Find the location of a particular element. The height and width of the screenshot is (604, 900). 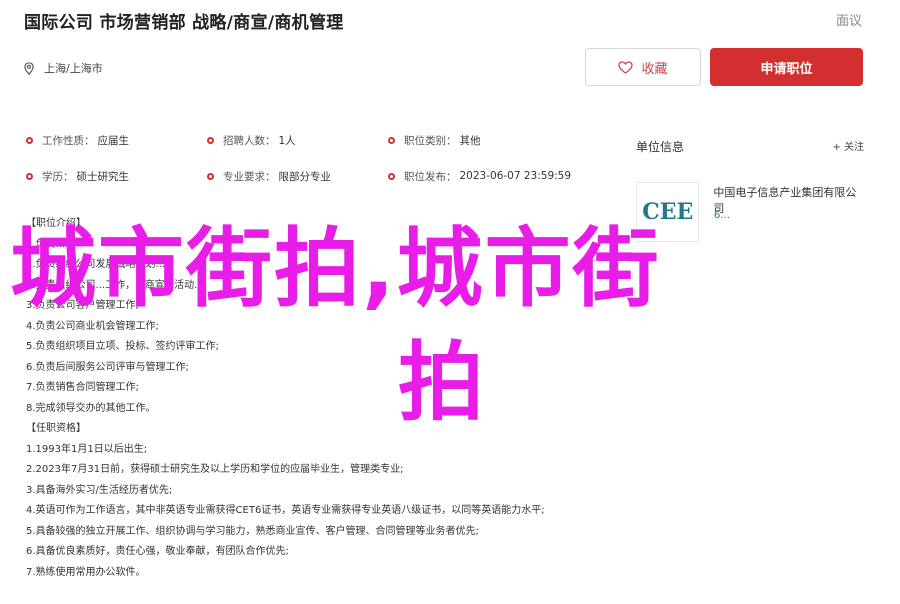

info-item-category: 职位类别： 其他 is located at coordinates (434, 140).